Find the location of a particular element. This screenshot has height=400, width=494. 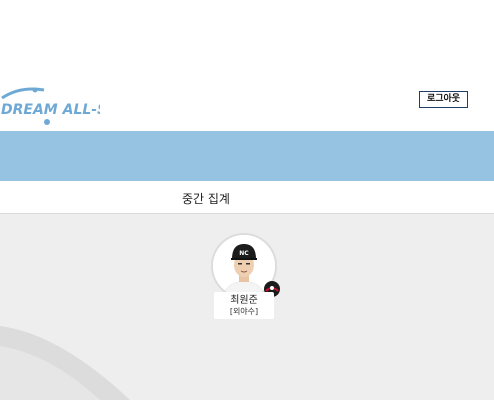

player-position: [외야수] is located at coordinates (244, 311).